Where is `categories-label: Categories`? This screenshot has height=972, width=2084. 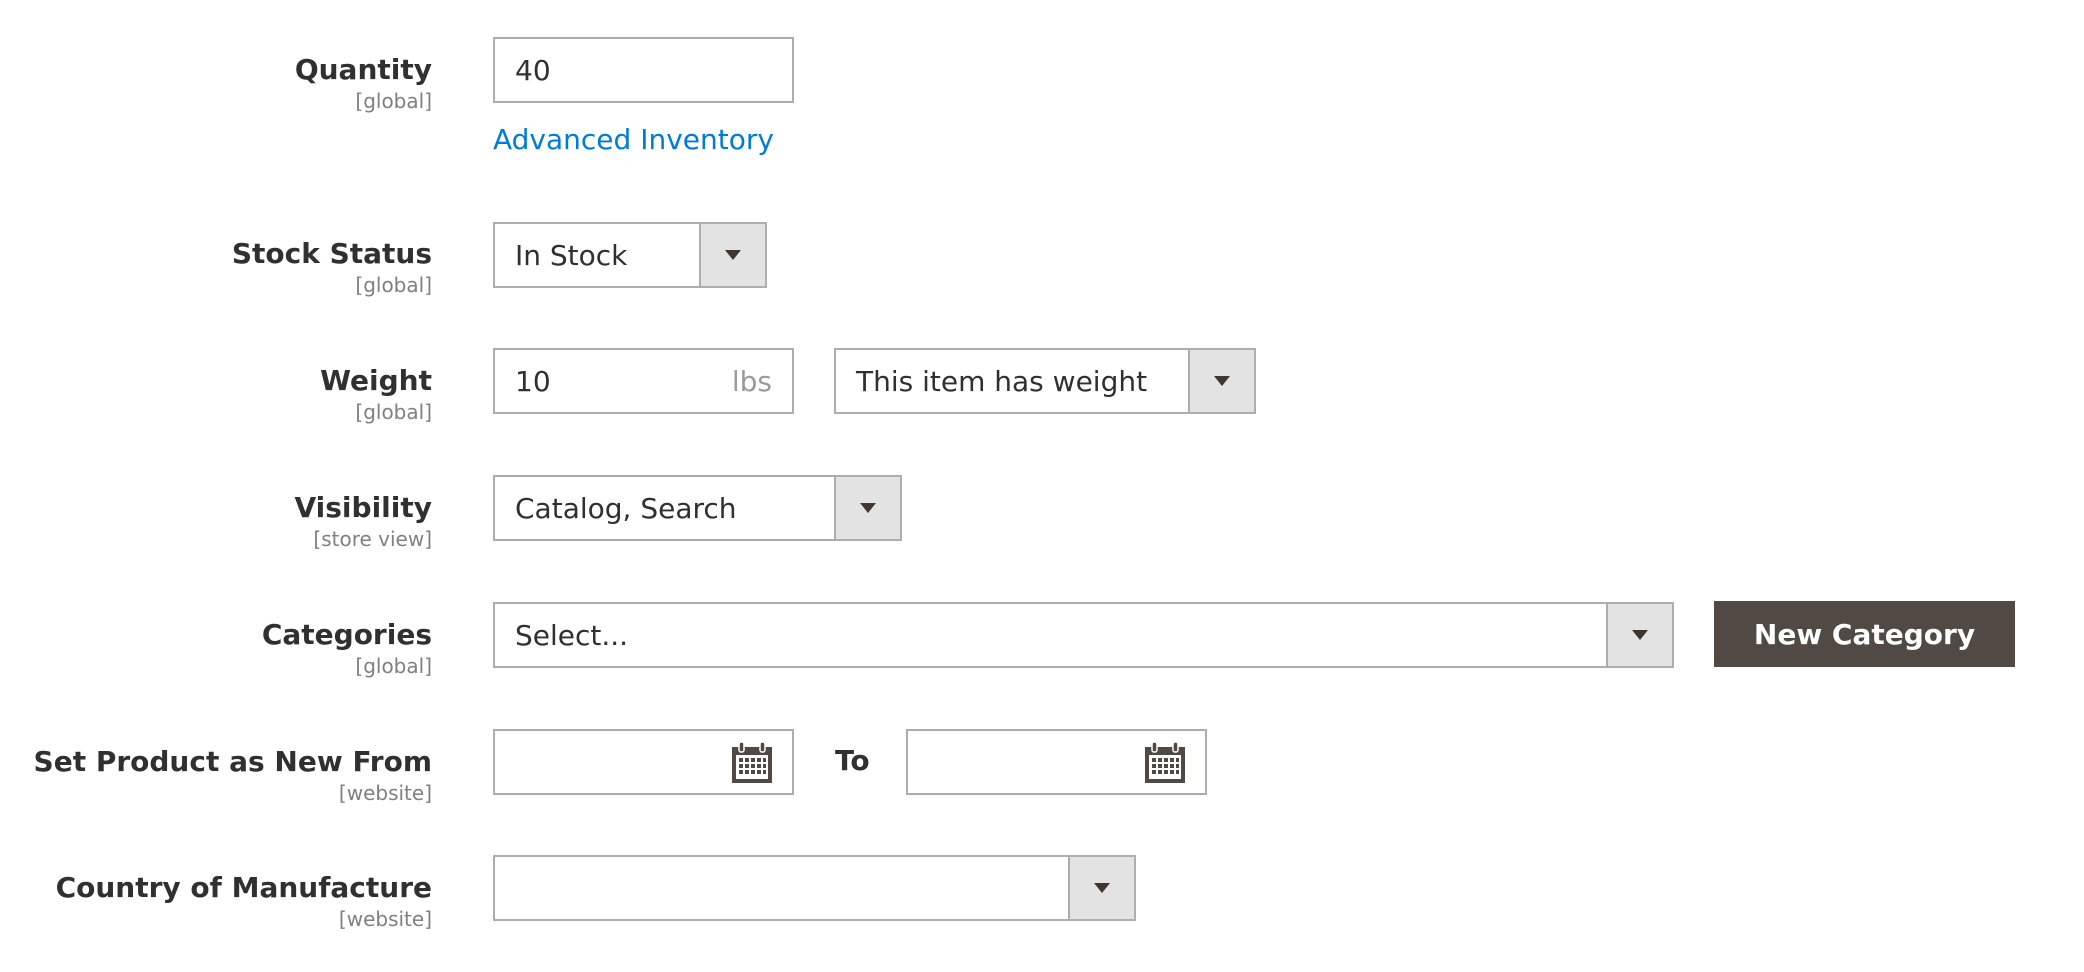 categories-label: Categories is located at coordinates (346, 634).